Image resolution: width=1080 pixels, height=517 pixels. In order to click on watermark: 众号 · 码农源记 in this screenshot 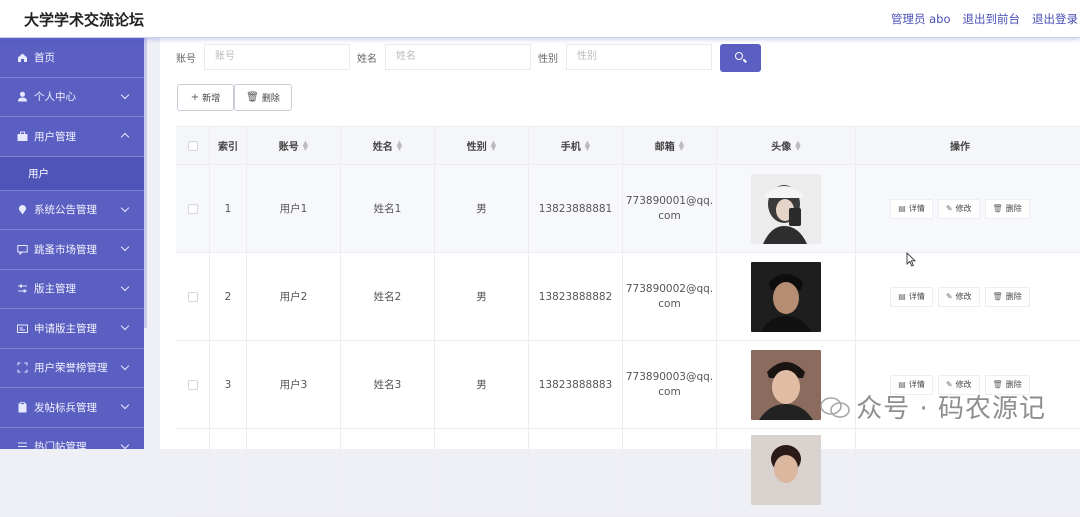, I will do `click(933, 406)`.